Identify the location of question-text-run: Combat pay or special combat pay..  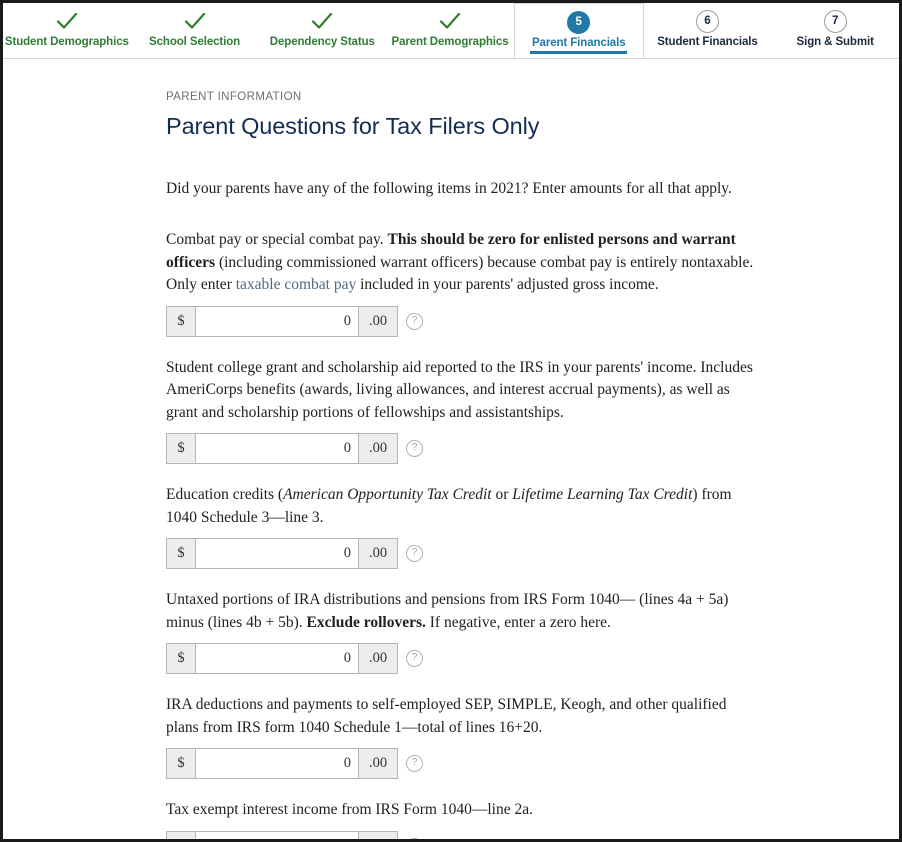
(277, 239).